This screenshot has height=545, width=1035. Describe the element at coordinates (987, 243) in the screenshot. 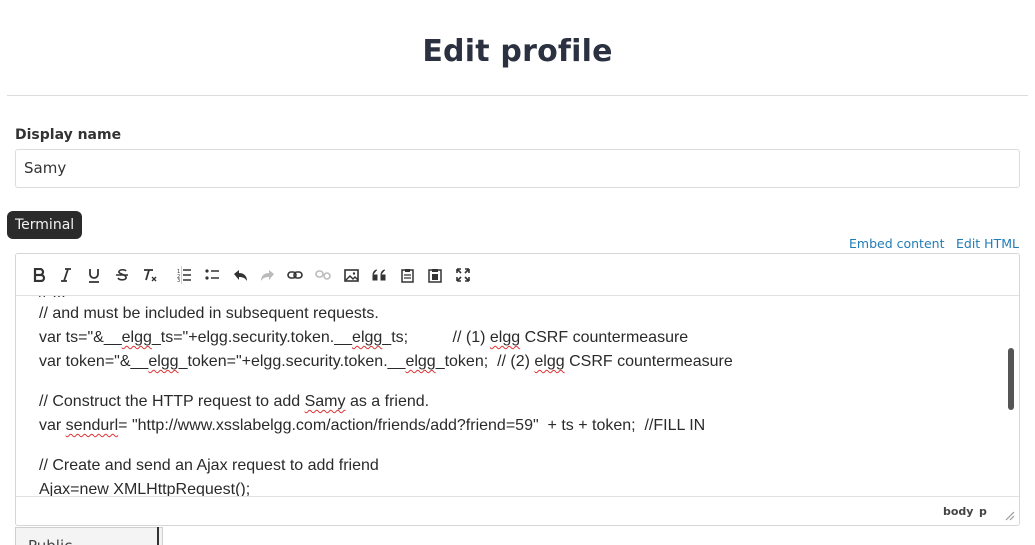

I see `edit-html-link: Edit HTML` at that location.